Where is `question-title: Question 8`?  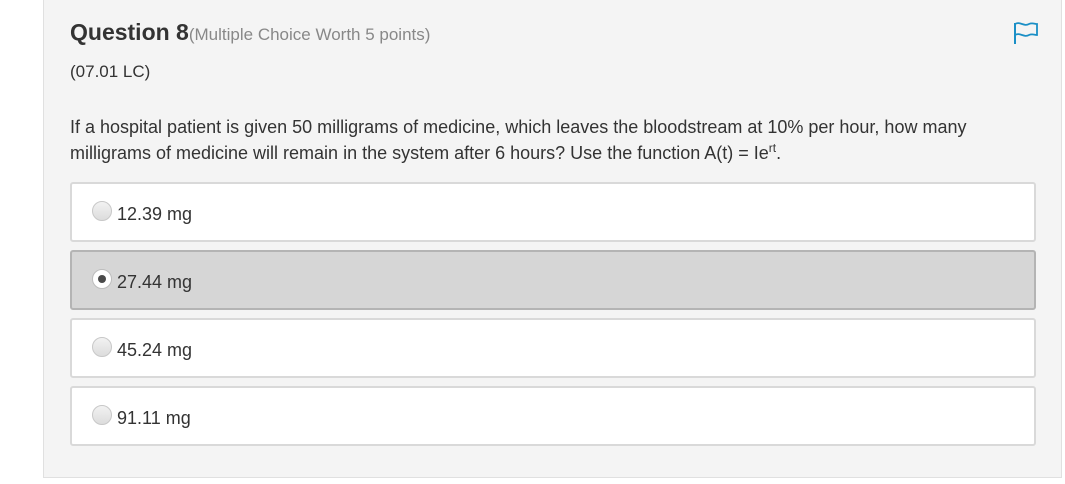 question-title: Question 8 is located at coordinates (129, 32).